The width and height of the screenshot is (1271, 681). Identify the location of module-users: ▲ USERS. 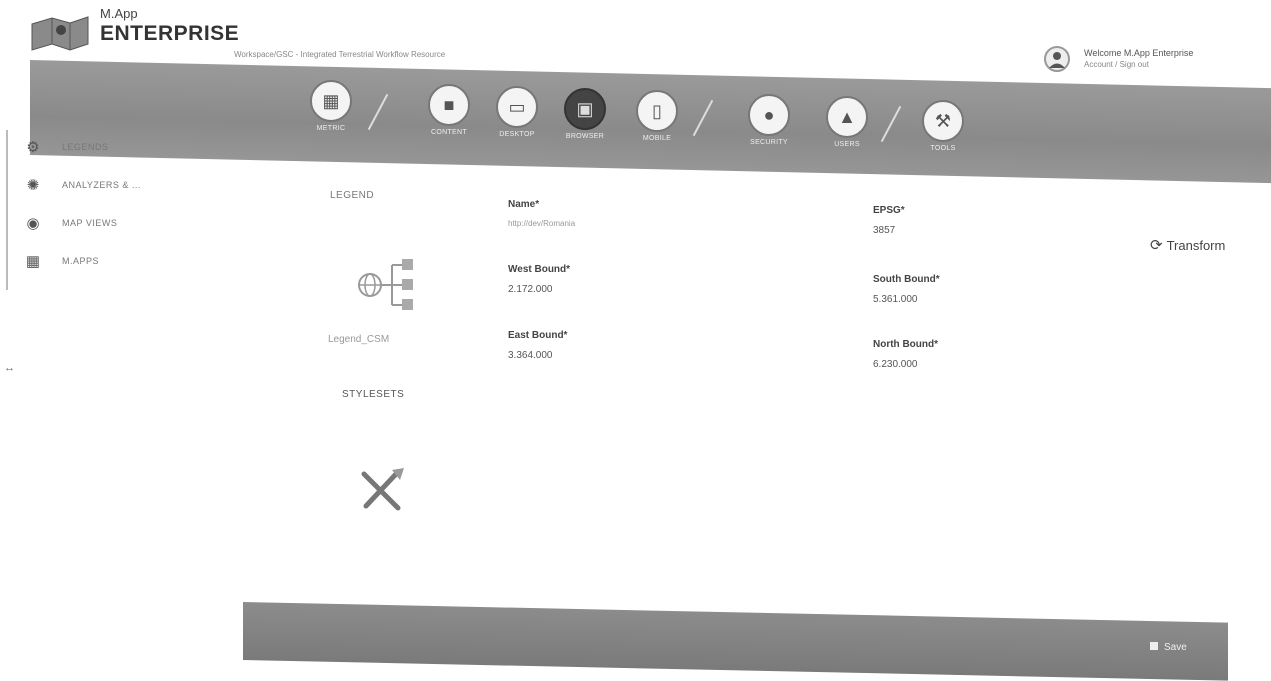
(847, 122).